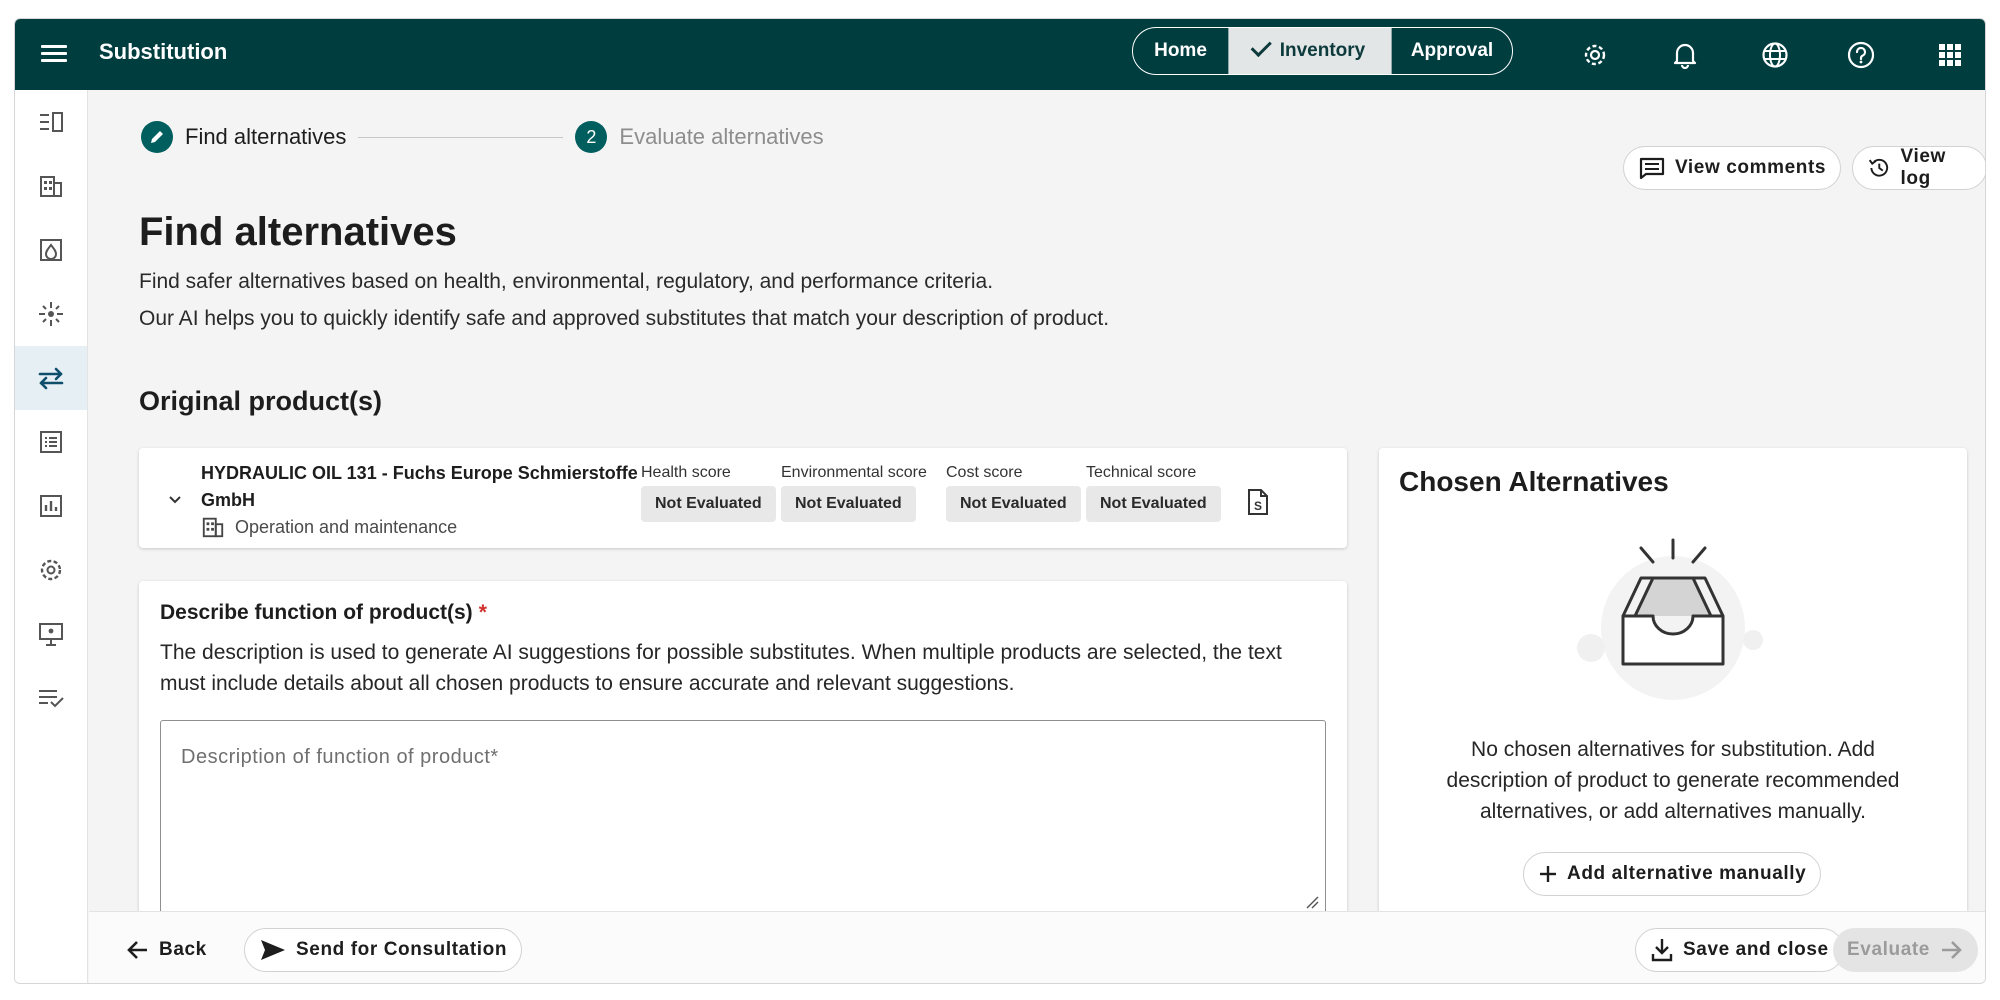 The width and height of the screenshot is (2000, 1000). I want to click on nav-segmented-control: Home Inventory Approval, so click(1322, 51).